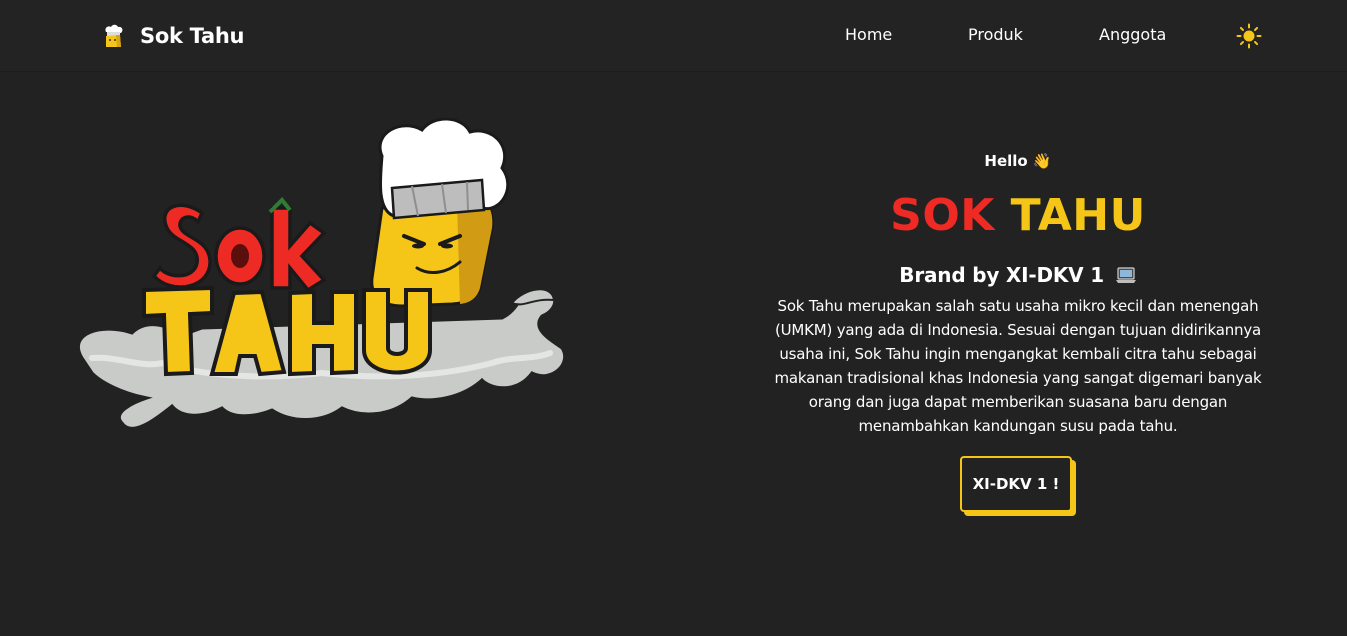  I want to click on brand-logo-icon, so click(114, 35).